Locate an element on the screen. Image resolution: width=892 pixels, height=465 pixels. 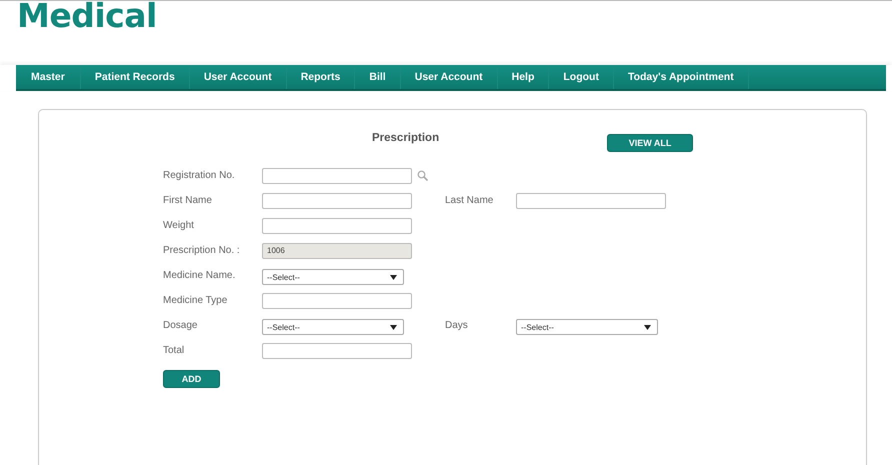
field-label: Medicine Type is located at coordinates (195, 301).